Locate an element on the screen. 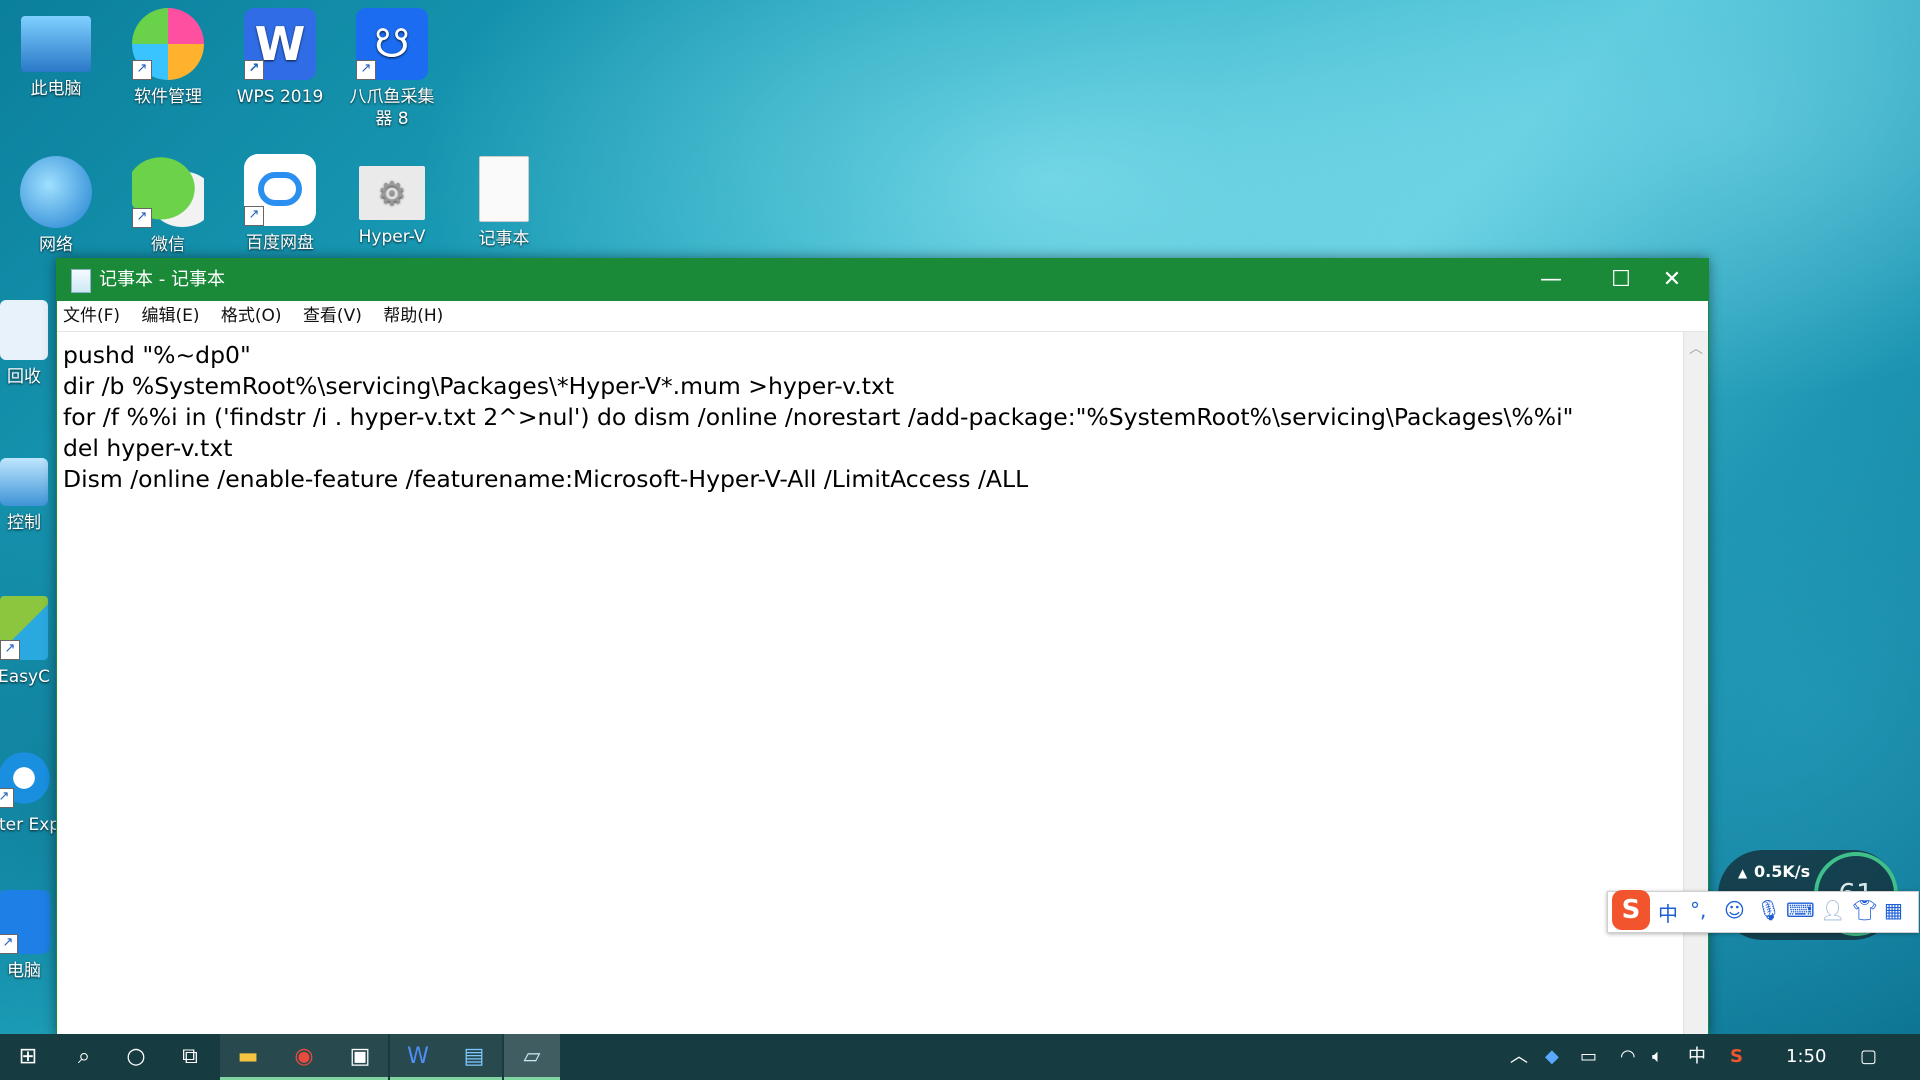  search-icon: ⌕ is located at coordinates (84, 1057).